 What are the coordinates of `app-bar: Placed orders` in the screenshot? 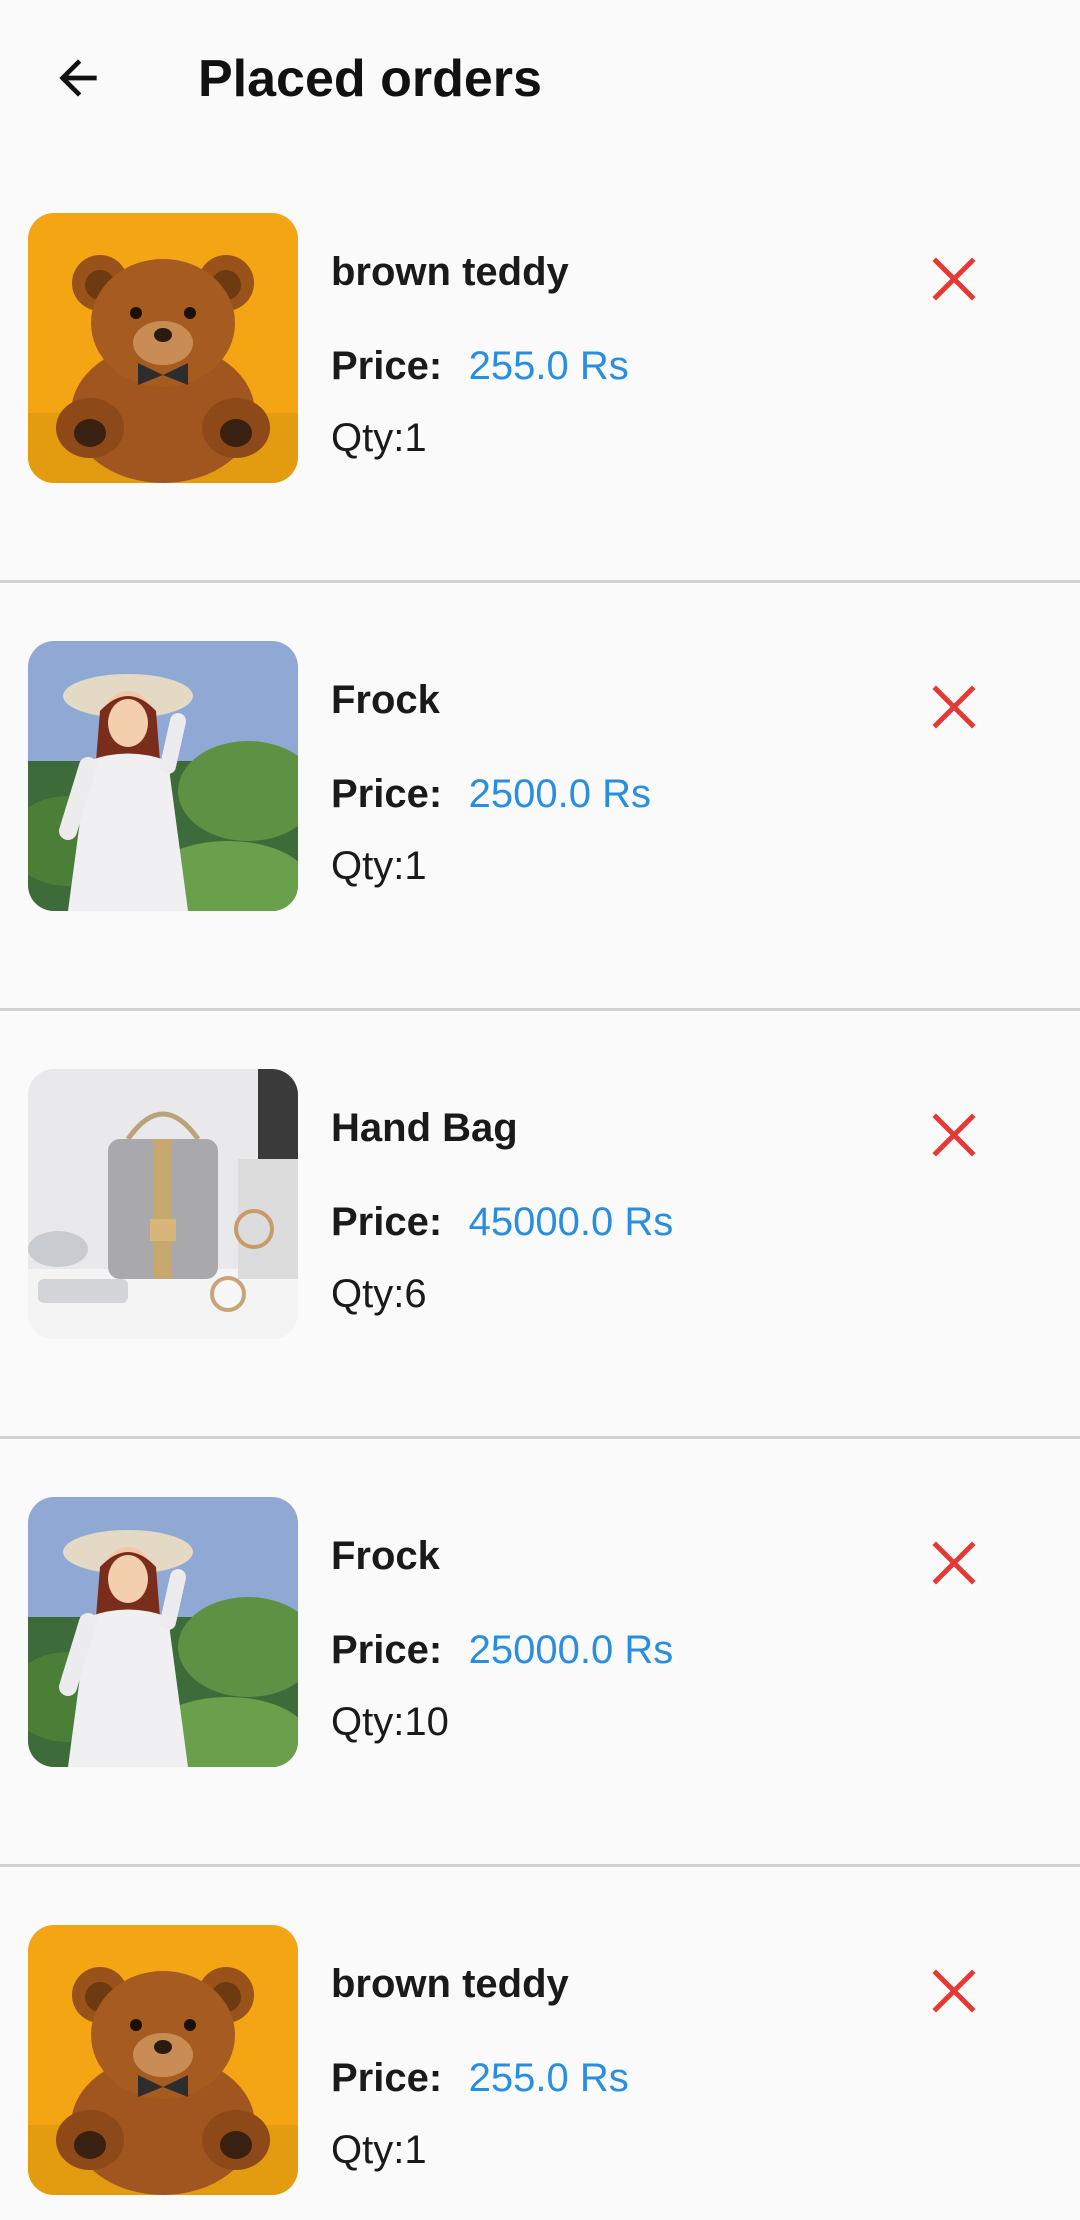 It's located at (540, 77).